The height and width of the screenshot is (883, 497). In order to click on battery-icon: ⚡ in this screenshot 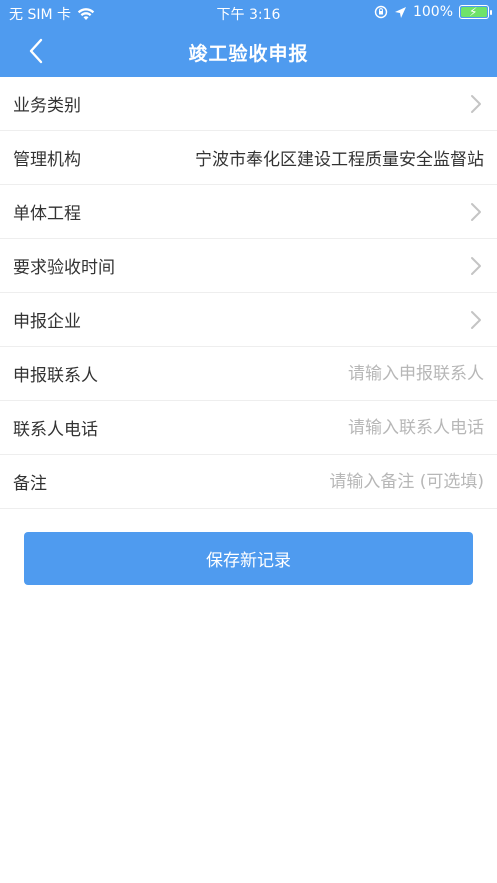, I will do `click(475, 12)`.